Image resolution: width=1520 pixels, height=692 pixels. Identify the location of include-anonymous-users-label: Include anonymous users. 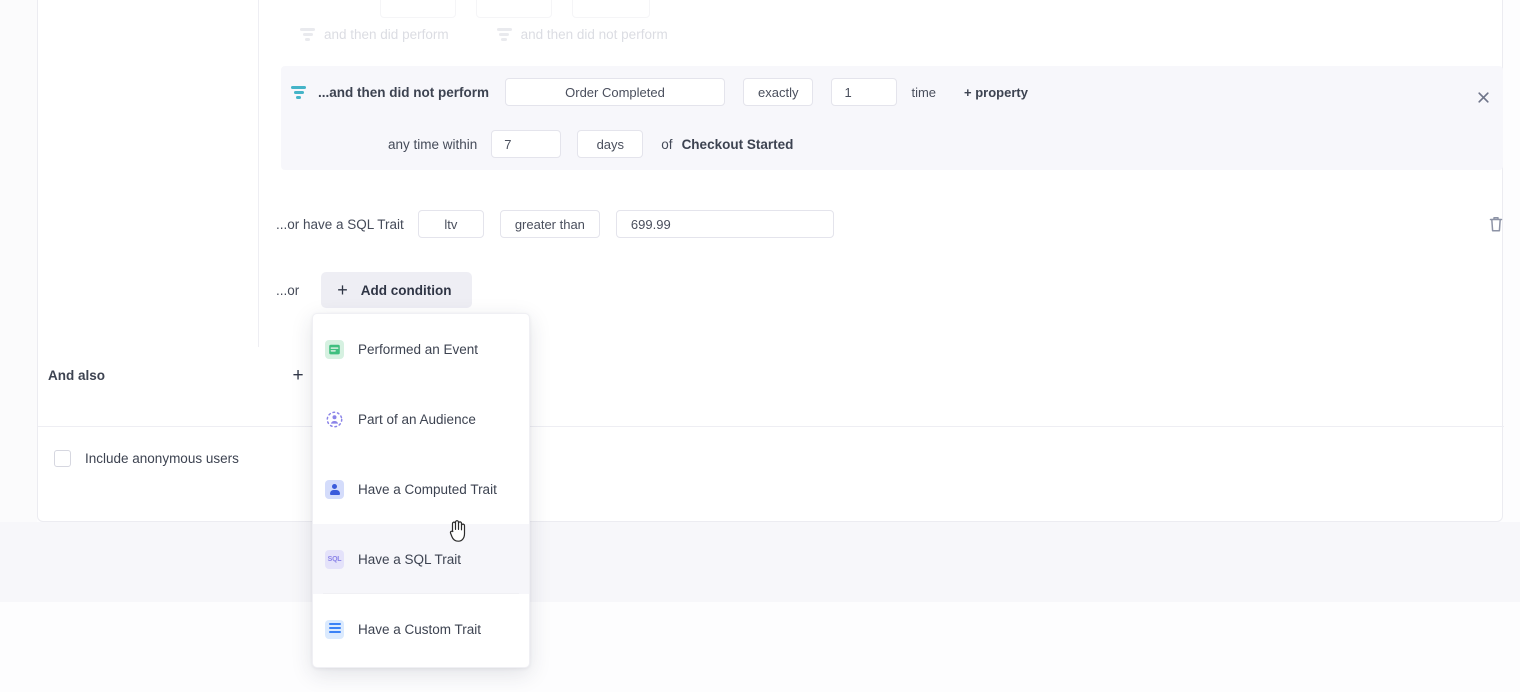
(162, 458).